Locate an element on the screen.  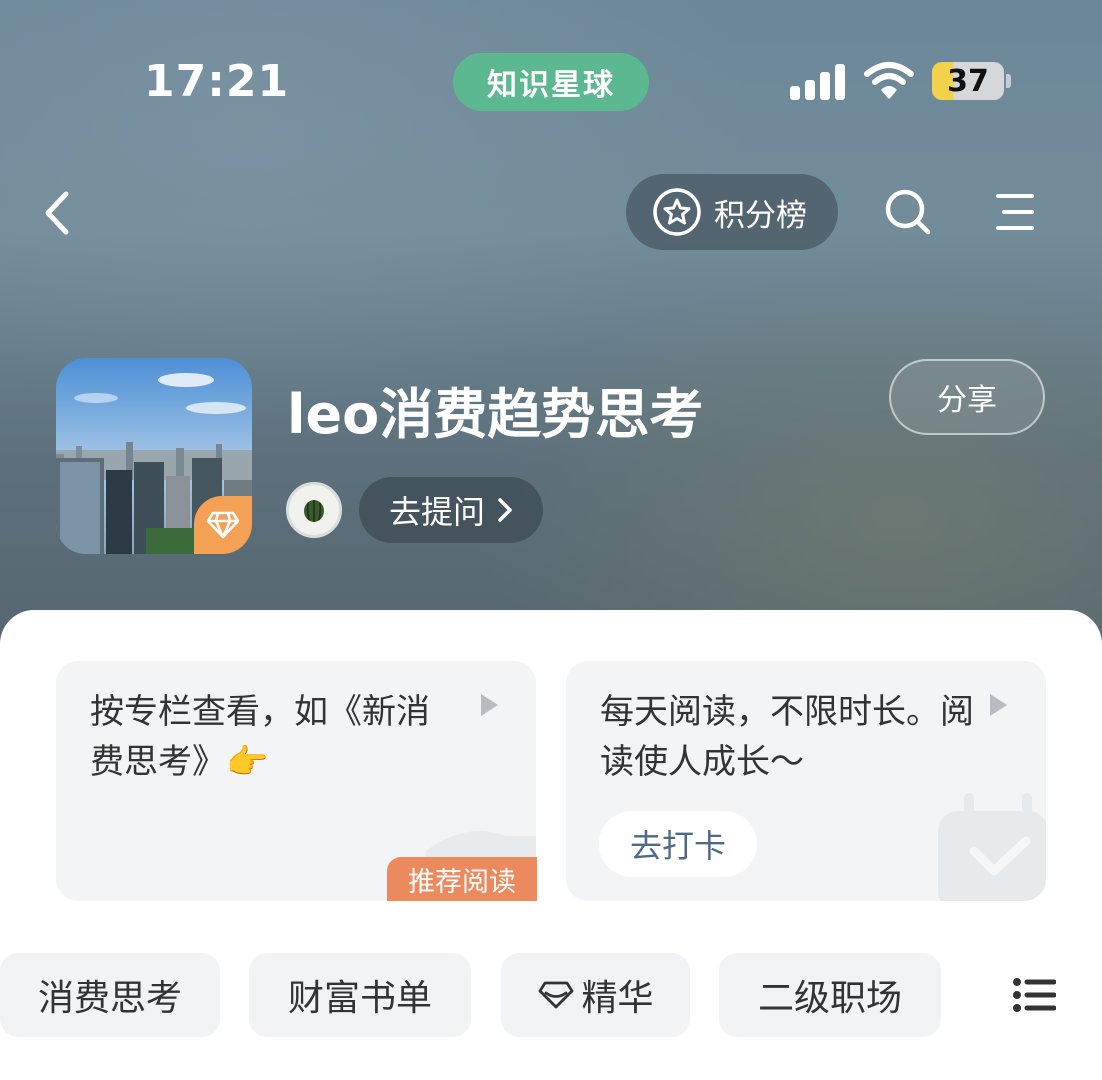
chevron-right-icon is located at coordinates (505, 510).